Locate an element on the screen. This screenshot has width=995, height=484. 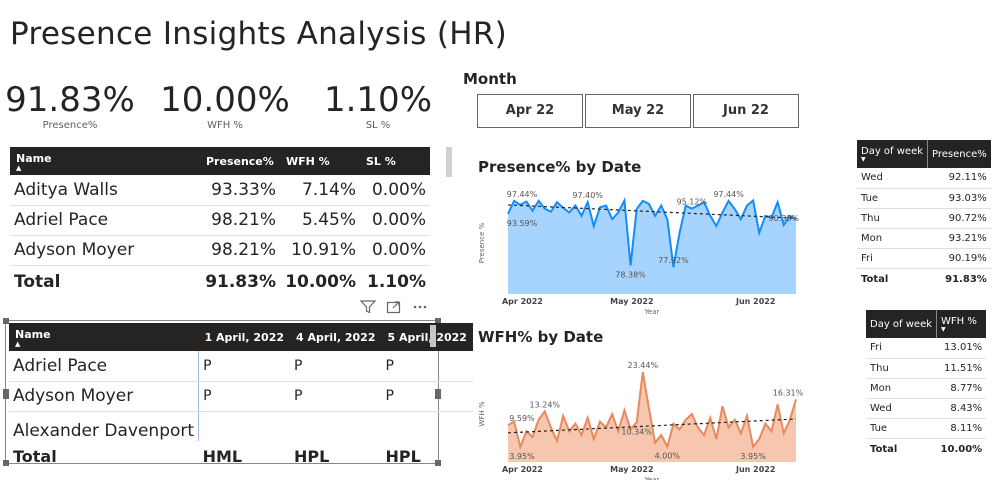
table-row: Aditya Walls 93.33% 7.14% 0.00% is located at coordinates (220, 190).